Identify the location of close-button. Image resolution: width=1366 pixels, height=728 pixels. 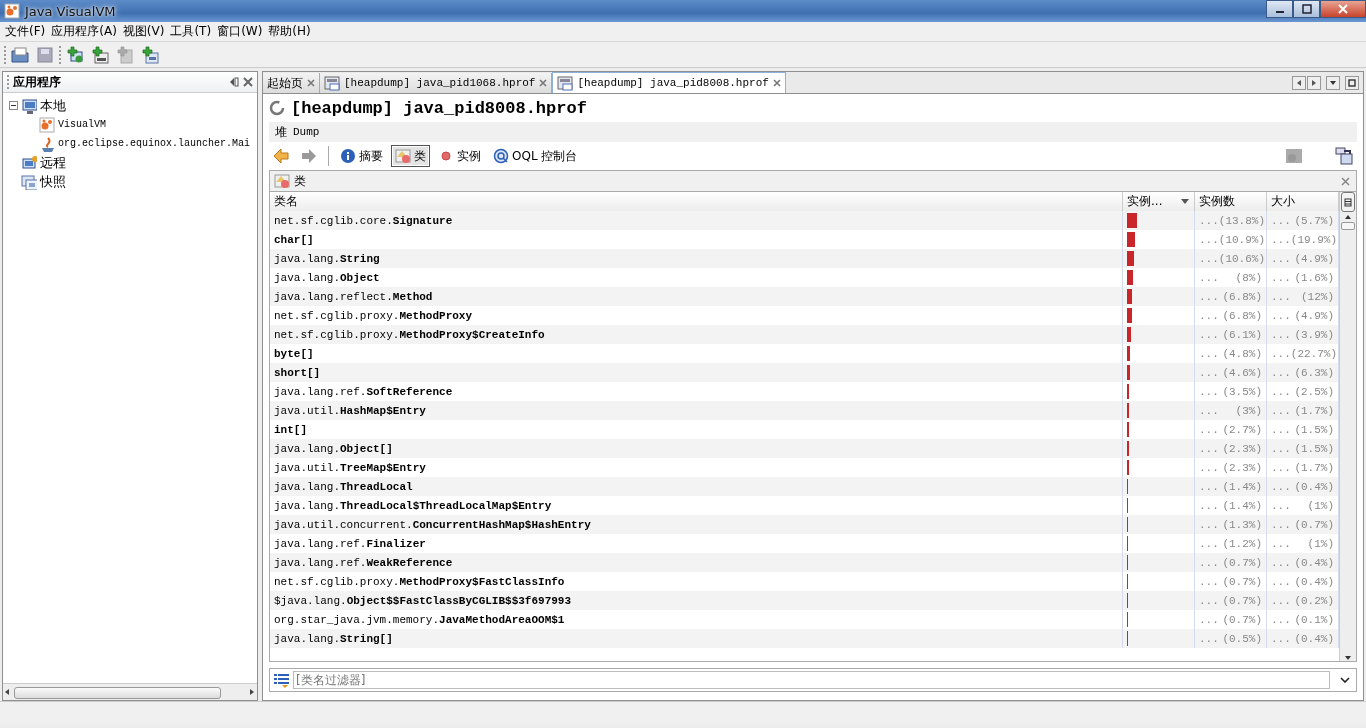
(1343, 9).